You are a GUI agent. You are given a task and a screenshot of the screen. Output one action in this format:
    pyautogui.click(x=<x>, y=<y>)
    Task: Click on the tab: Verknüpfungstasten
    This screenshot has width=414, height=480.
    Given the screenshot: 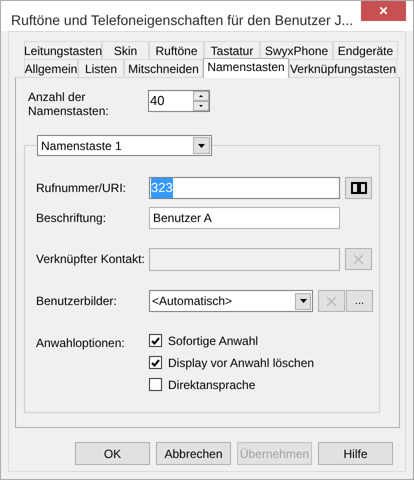 What is the action you would take?
    pyautogui.click(x=343, y=68)
    